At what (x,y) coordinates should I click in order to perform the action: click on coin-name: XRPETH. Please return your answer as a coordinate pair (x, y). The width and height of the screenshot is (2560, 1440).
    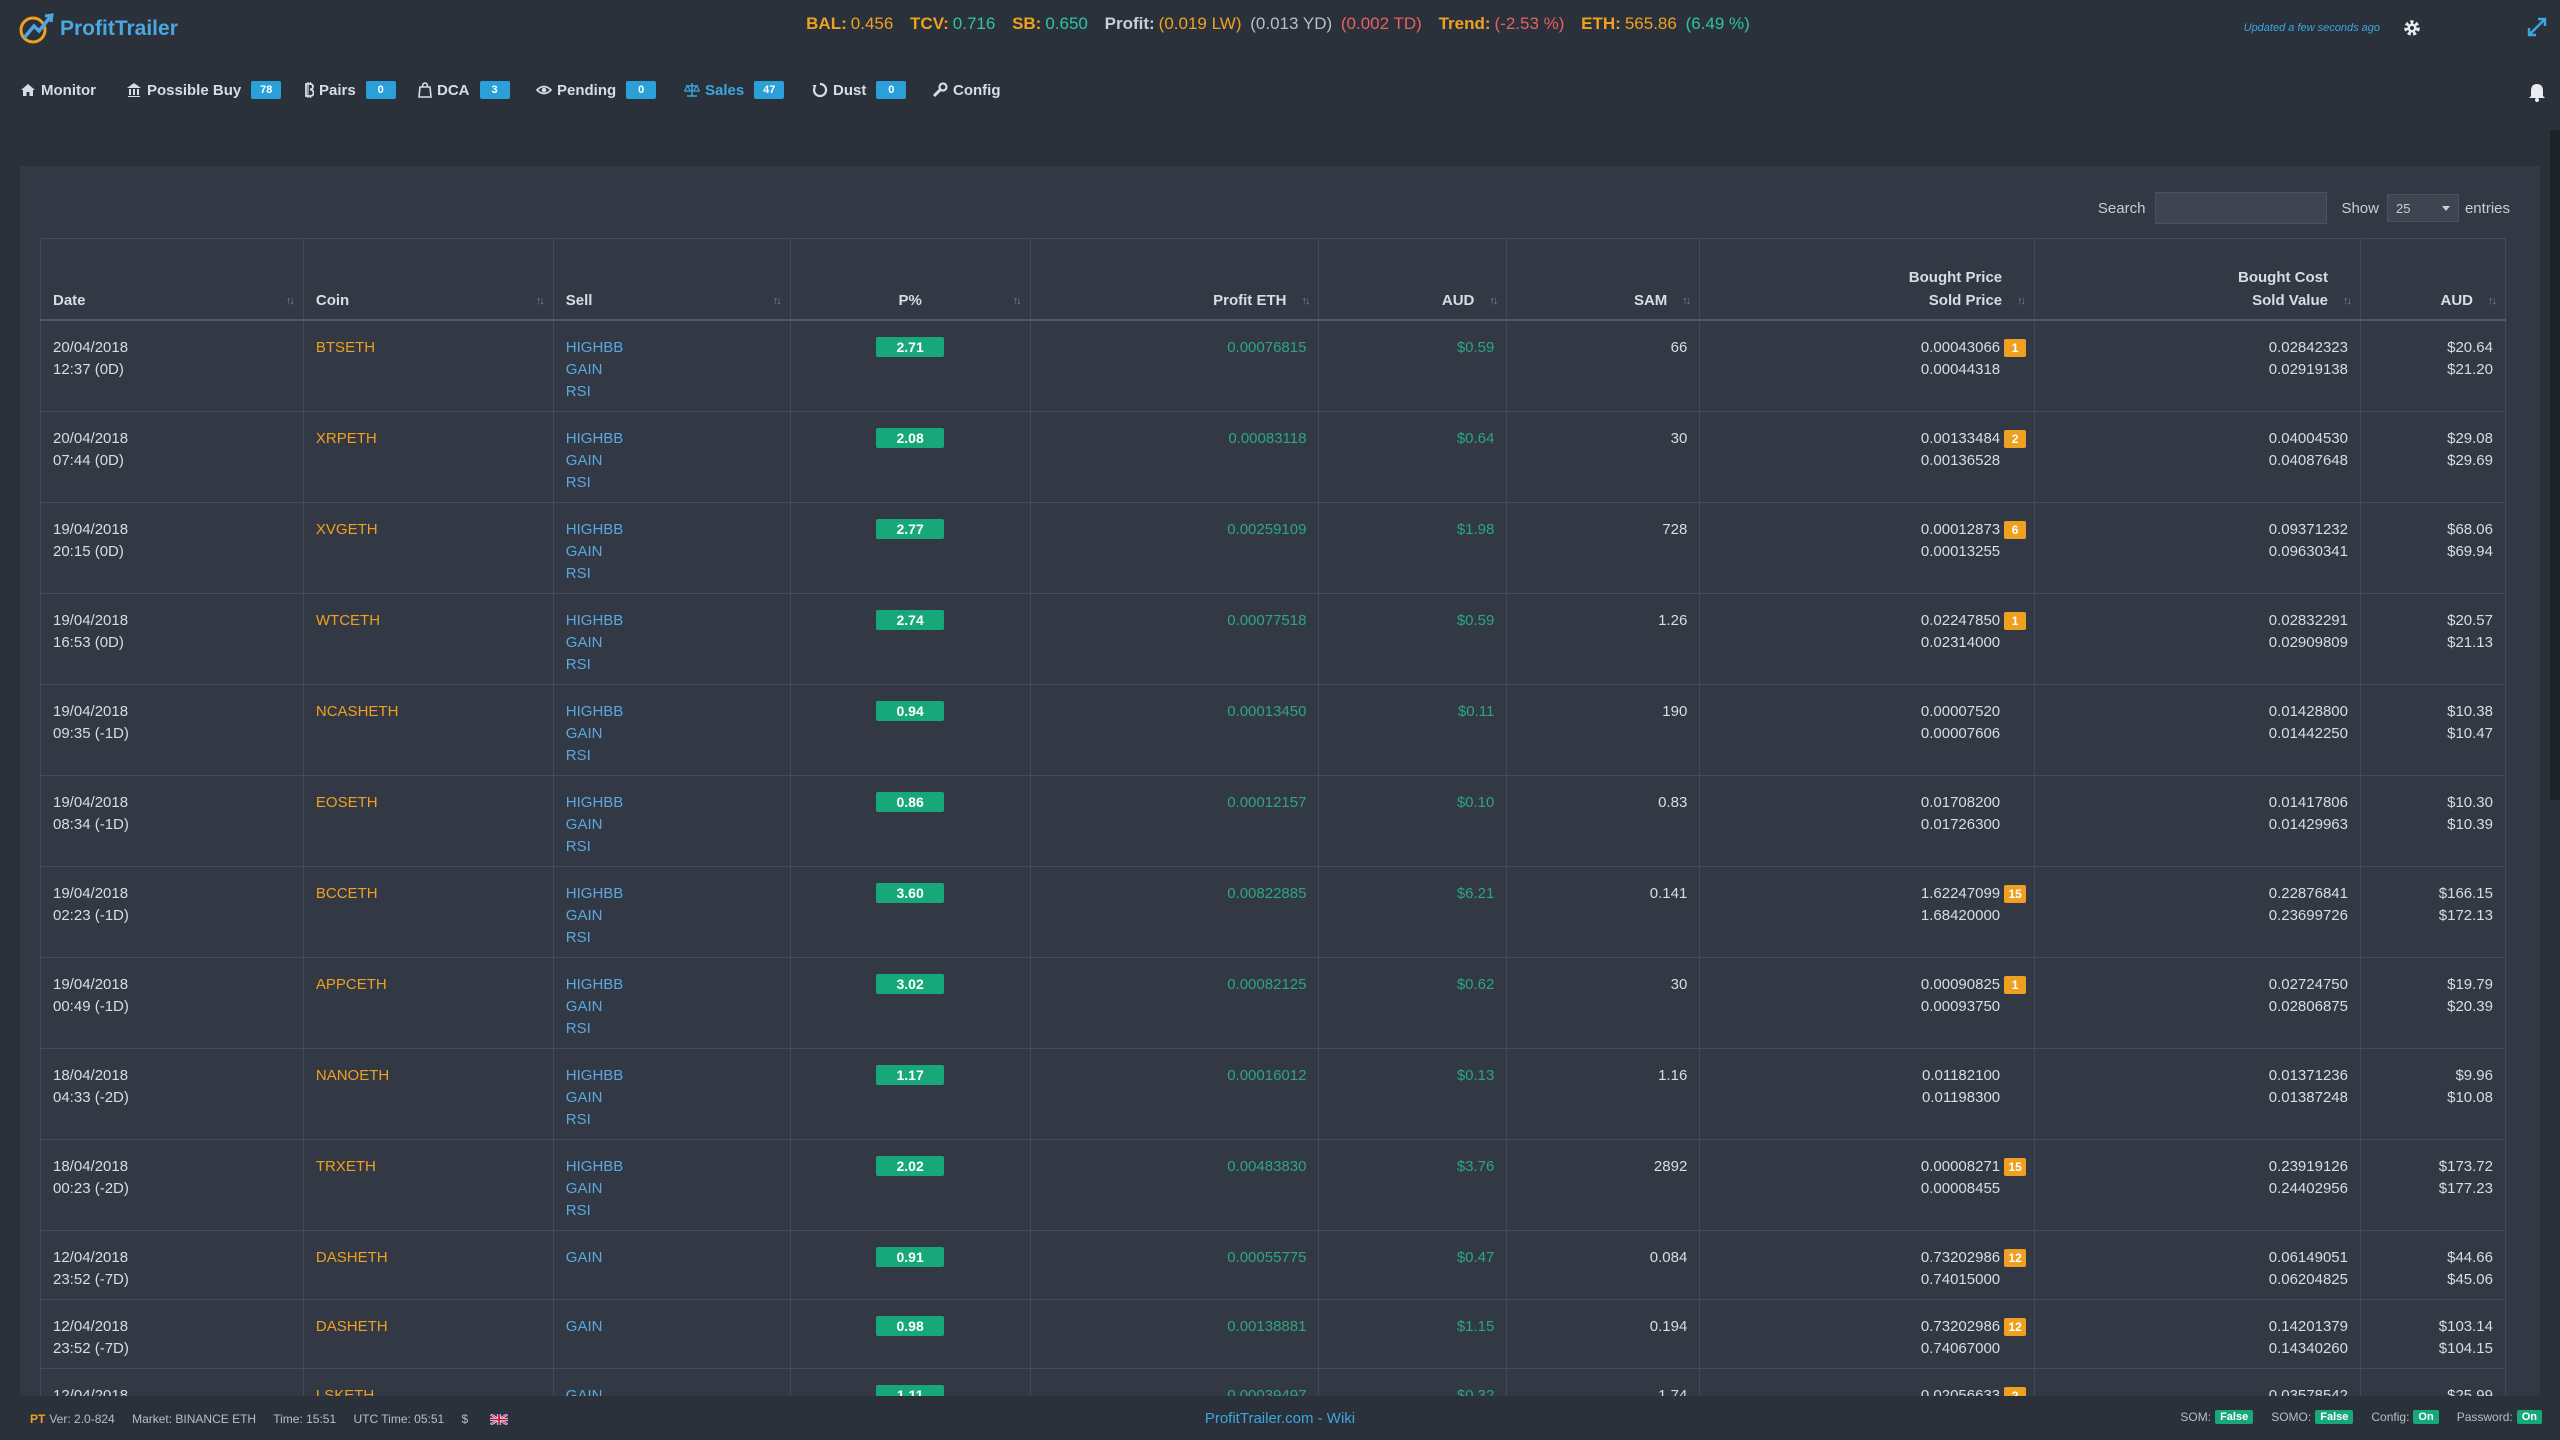
    Looking at the image, I should click on (346, 438).